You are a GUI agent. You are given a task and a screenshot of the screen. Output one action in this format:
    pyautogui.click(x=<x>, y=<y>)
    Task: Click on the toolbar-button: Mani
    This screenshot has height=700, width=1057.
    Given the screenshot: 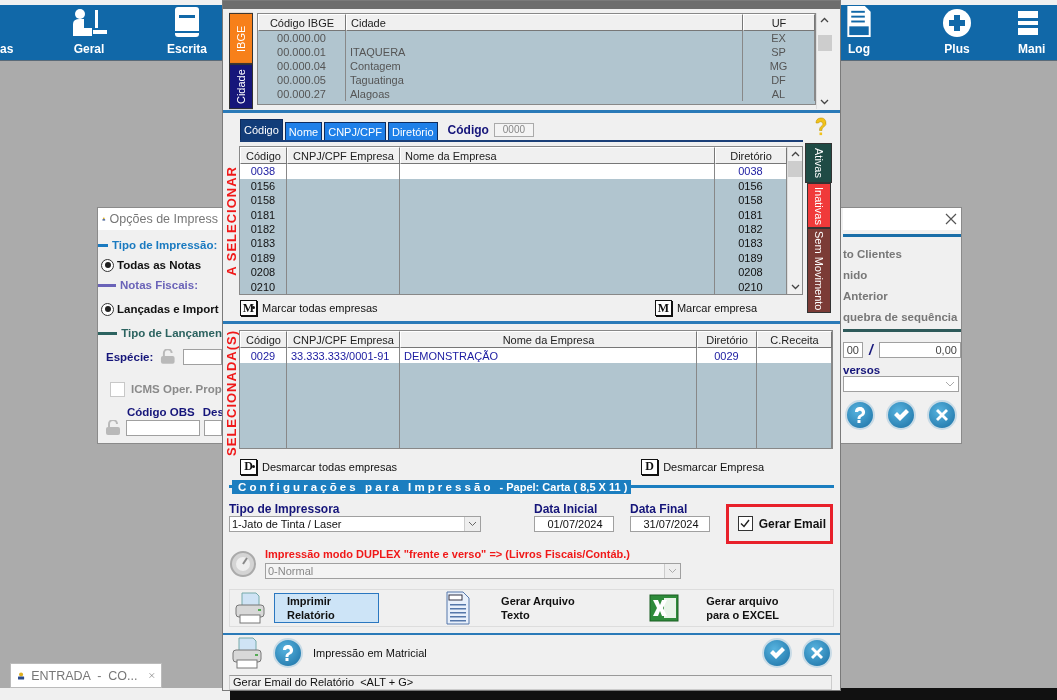 What is the action you would take?
    pyautogui.click(x=1031, y=32)
    